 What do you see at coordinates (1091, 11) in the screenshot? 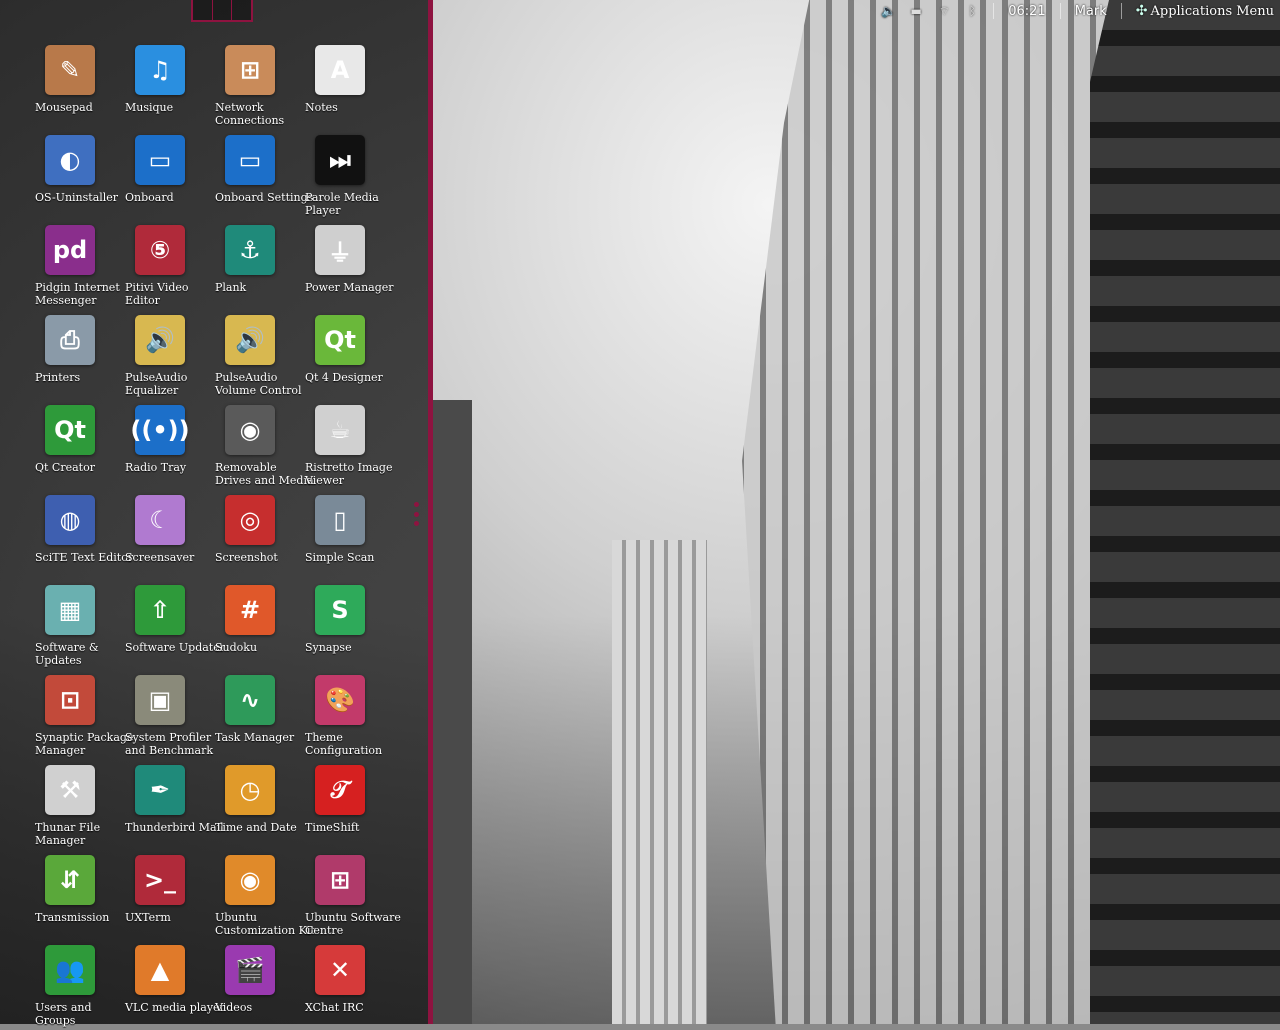
I see `user-menu: Mark` at bounding box center [1091, 11].